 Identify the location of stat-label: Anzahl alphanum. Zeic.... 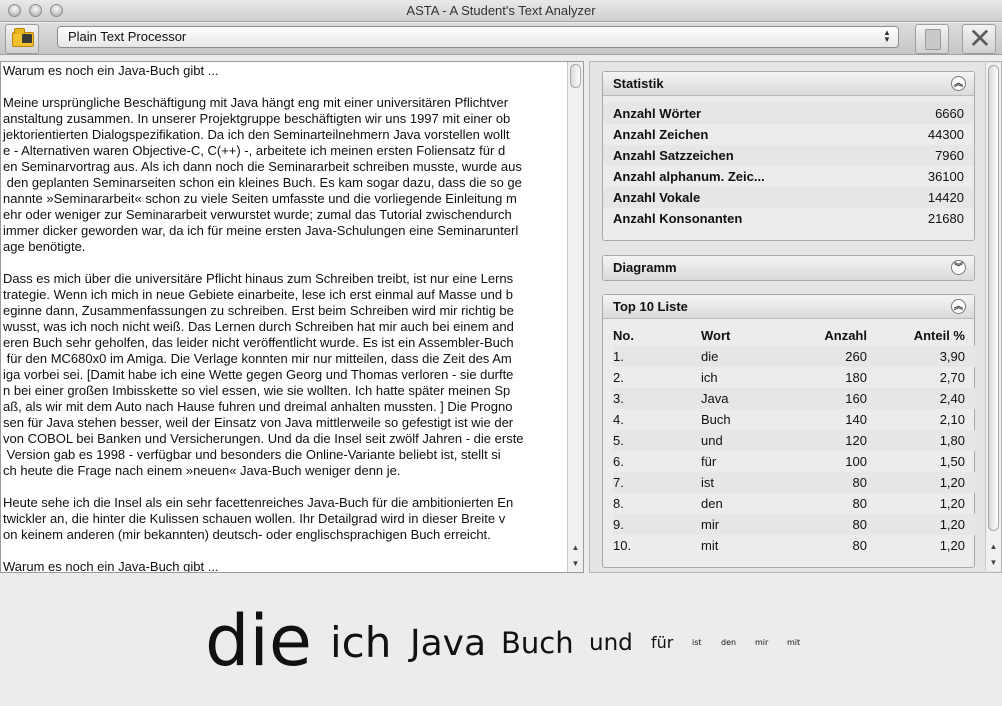
(689, 176).